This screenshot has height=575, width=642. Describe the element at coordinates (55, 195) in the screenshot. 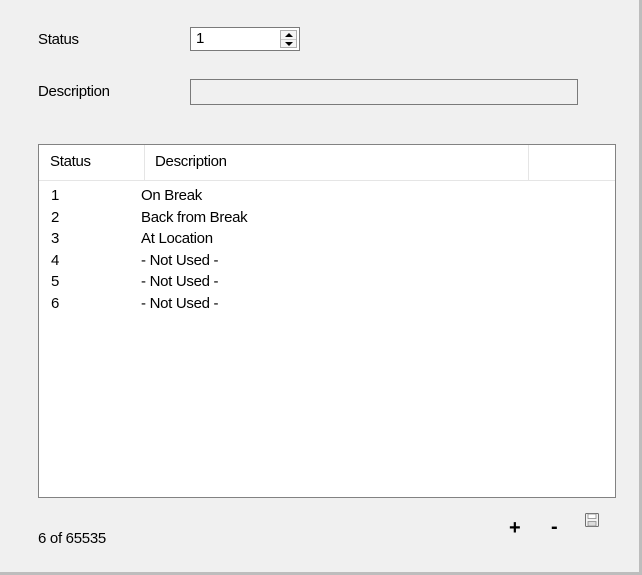

I see `row-status-cell: 1` at that location.